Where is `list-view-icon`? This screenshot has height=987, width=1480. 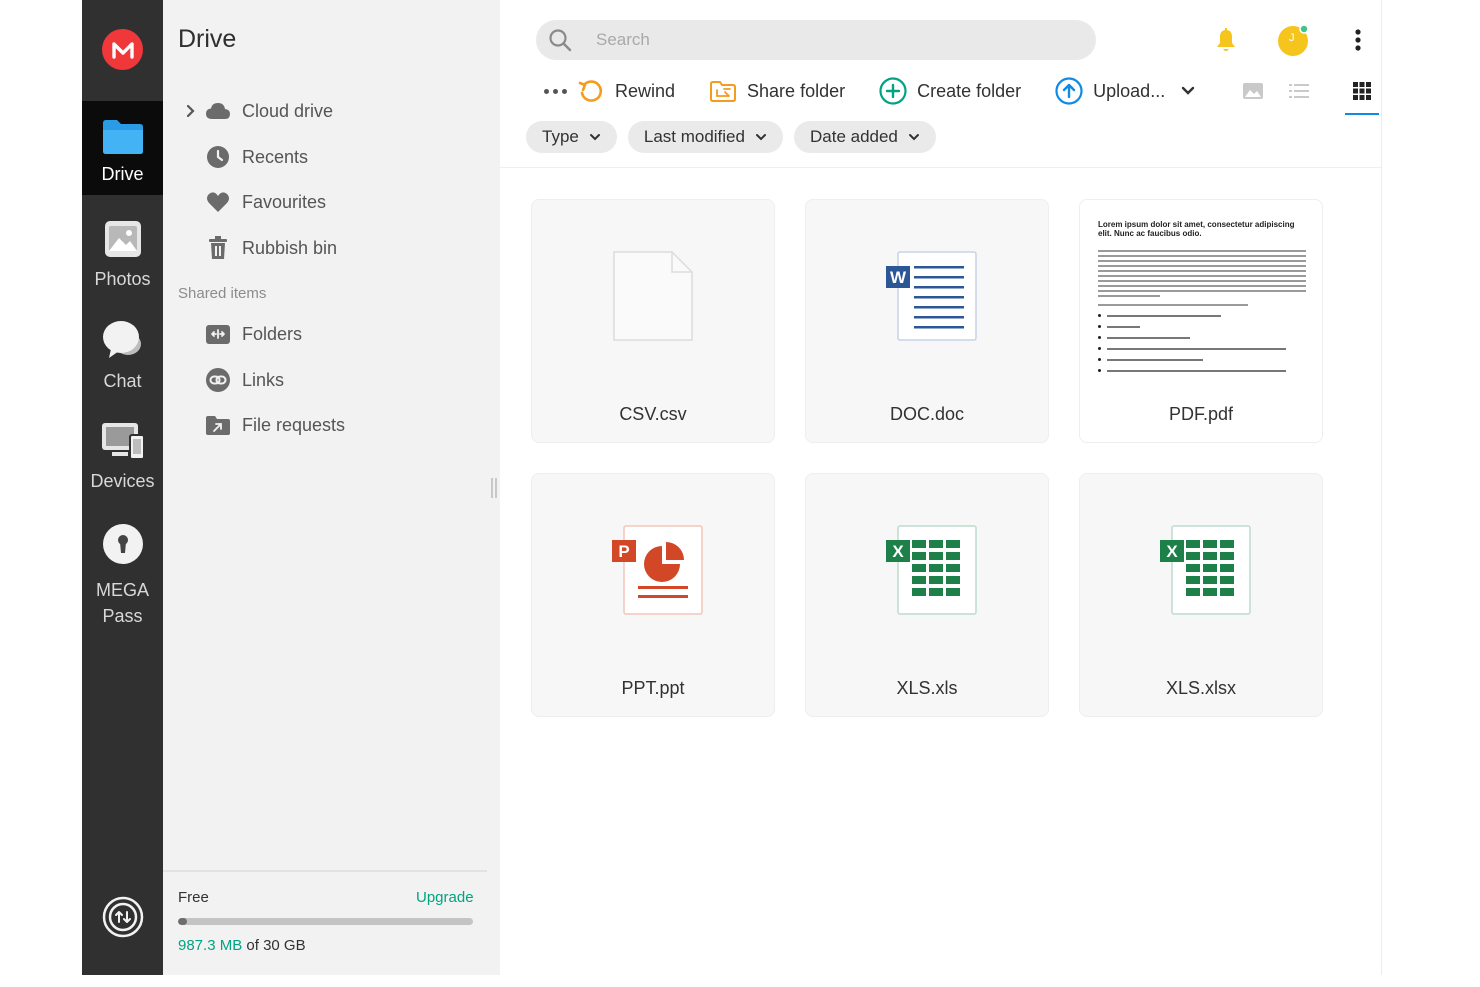
list-view-icon is located at coordinates (1299, 91).